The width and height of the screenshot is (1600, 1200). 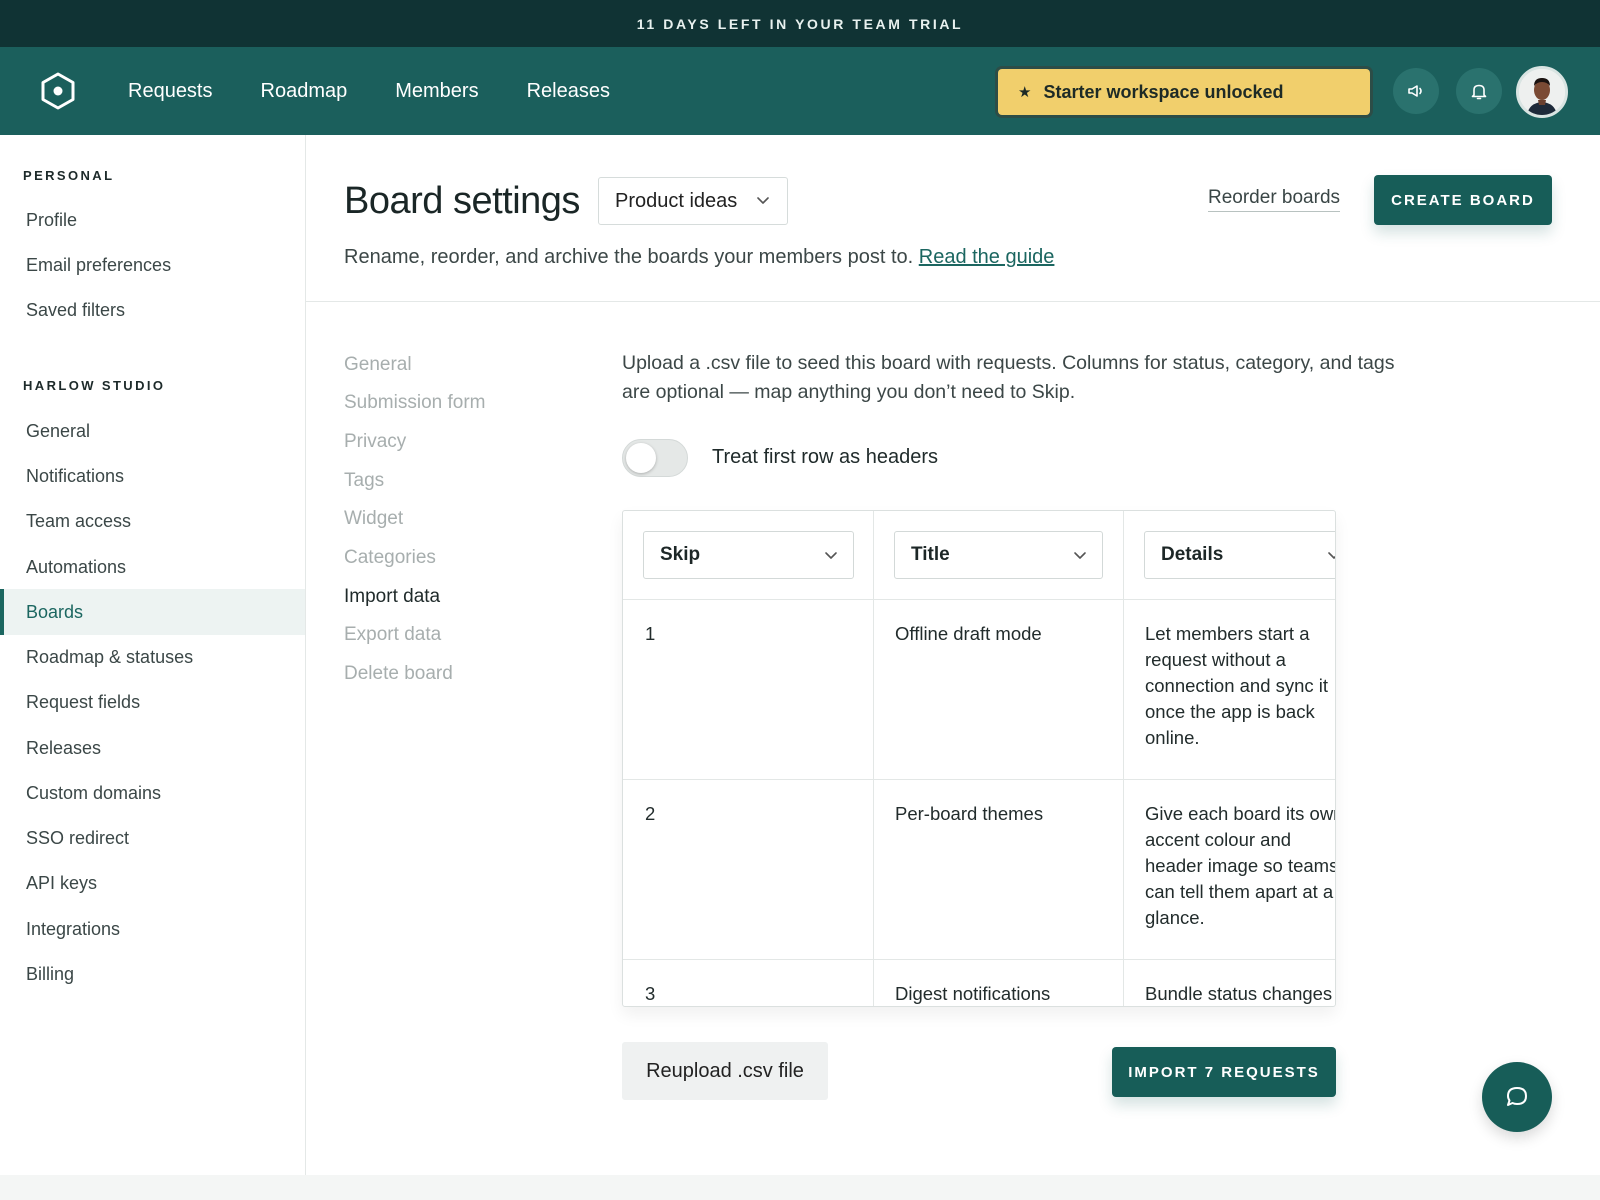 What do you see at coordinates (1163, 91) in the screenshot?
I see `promo-label: Starter workspace unlocked` at bounding box center [1163, 91].